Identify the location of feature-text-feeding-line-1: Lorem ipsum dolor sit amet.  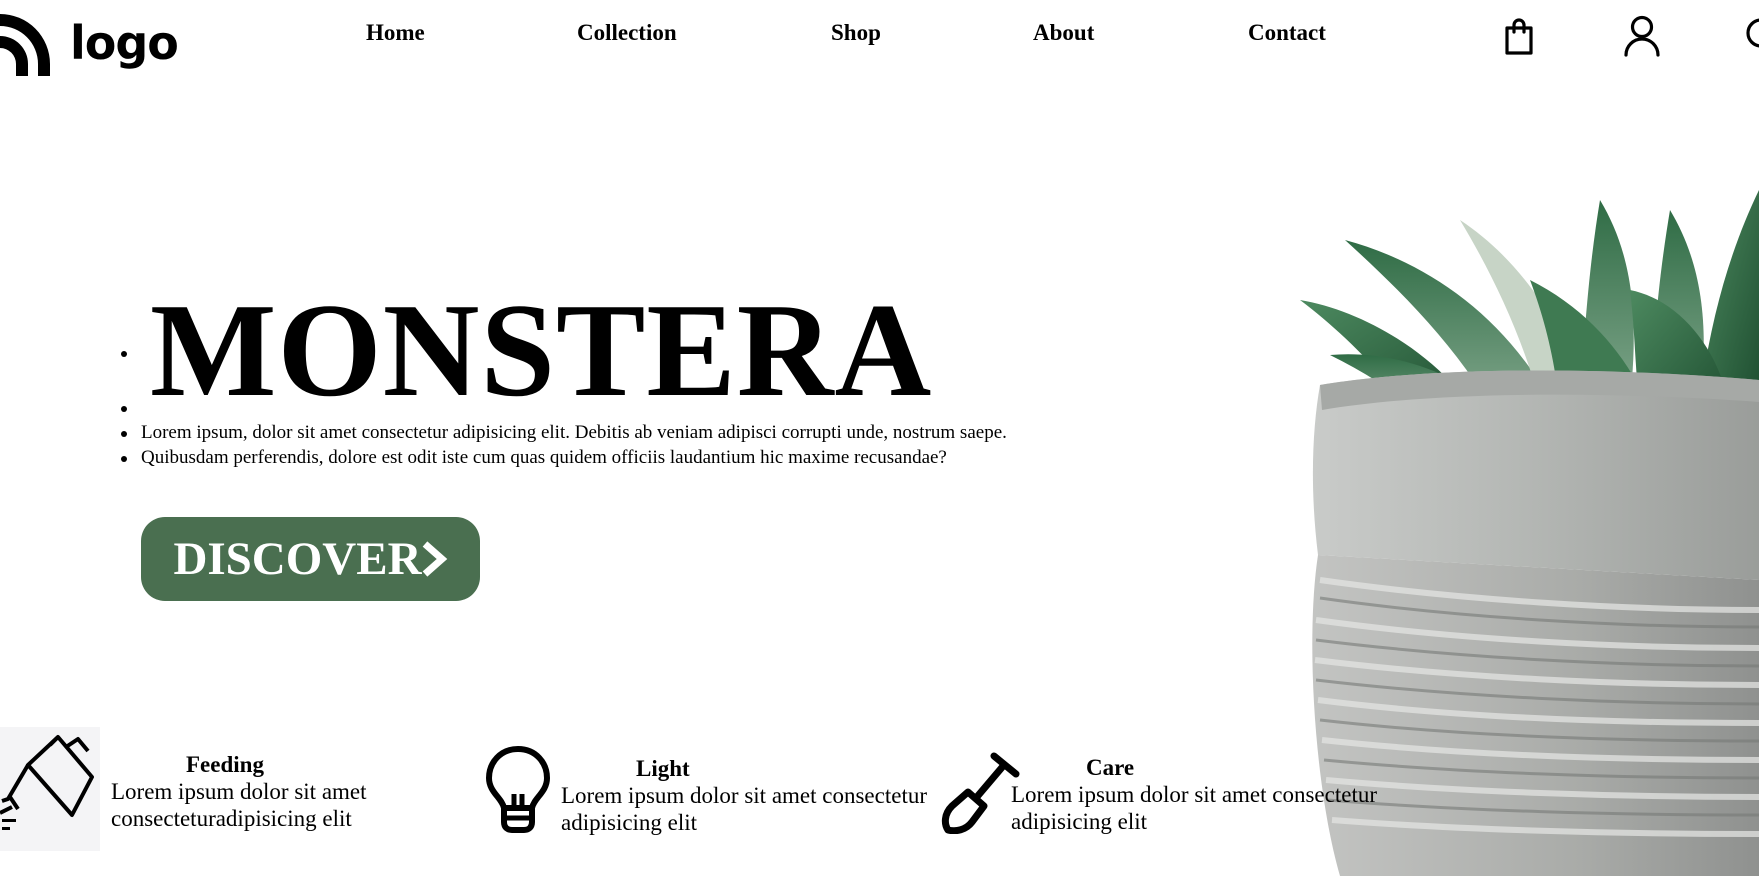
(239, 791).